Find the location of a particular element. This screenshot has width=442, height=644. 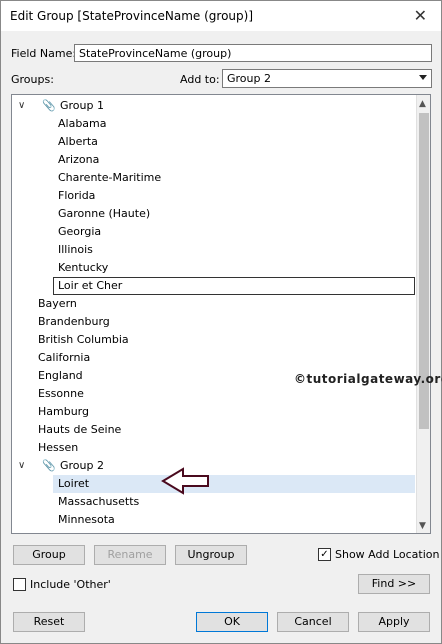

list-item: Massachusetts is located at coordinates (98, 502).